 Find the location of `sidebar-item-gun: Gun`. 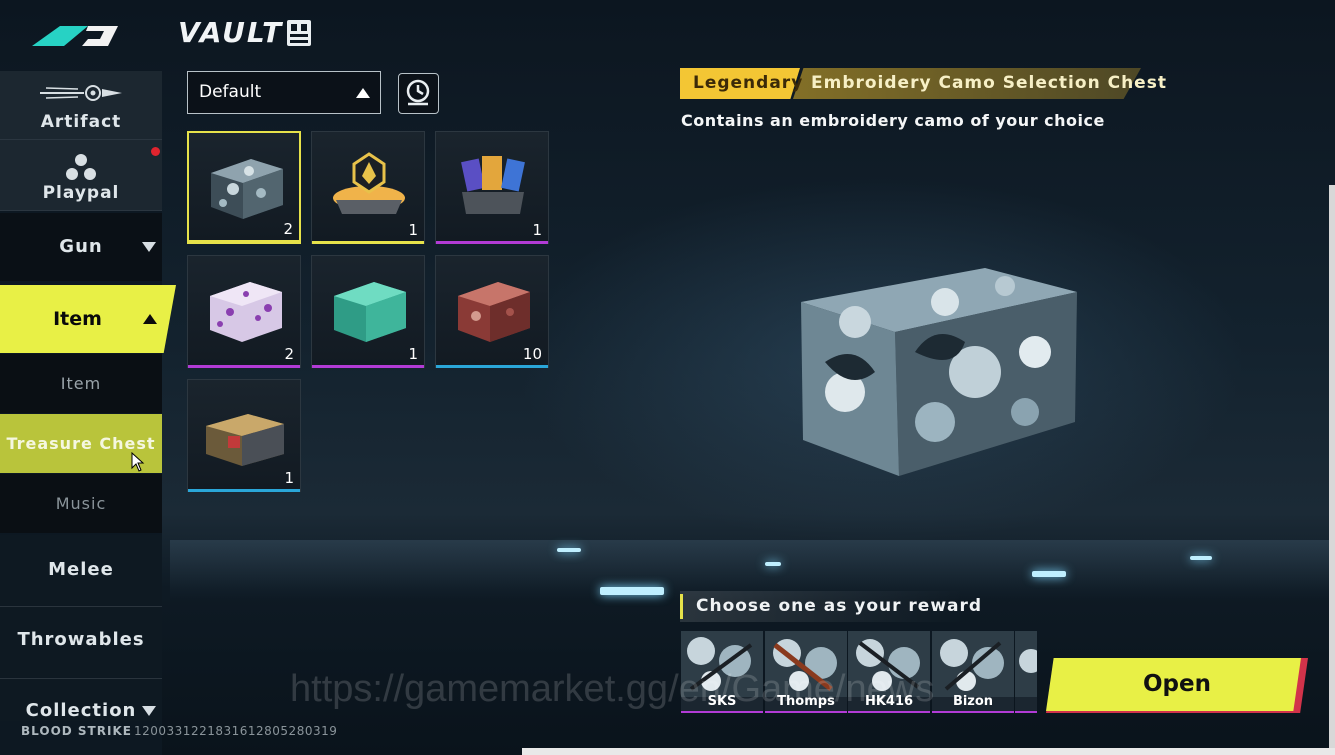

sidebar-item-gun: Gun is located at coordinates (81, 247).